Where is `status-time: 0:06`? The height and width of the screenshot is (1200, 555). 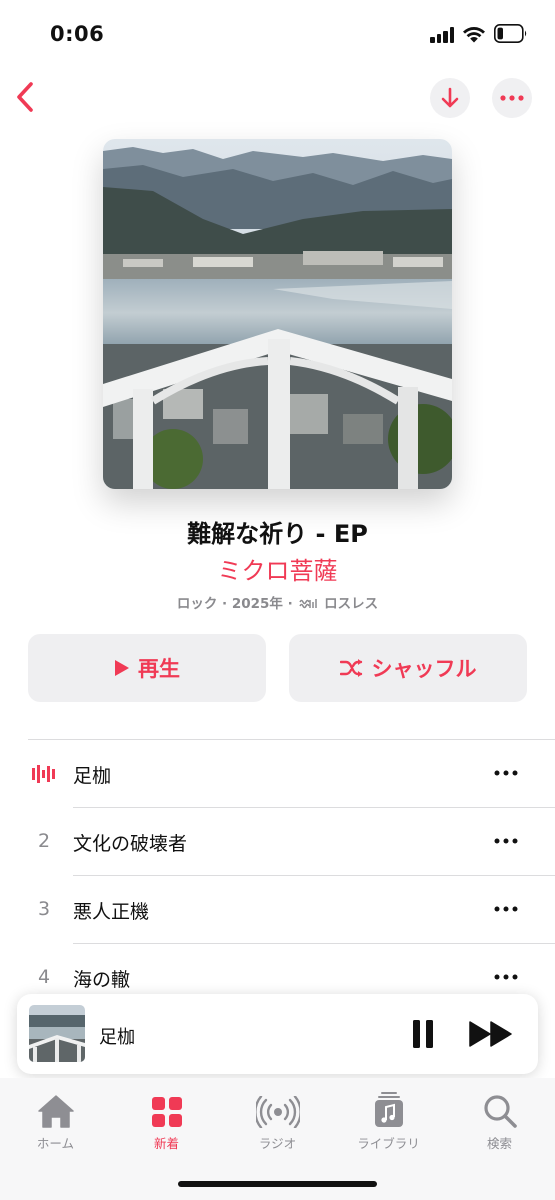
status-time: 0:06 is located at coordinates (77, 34).